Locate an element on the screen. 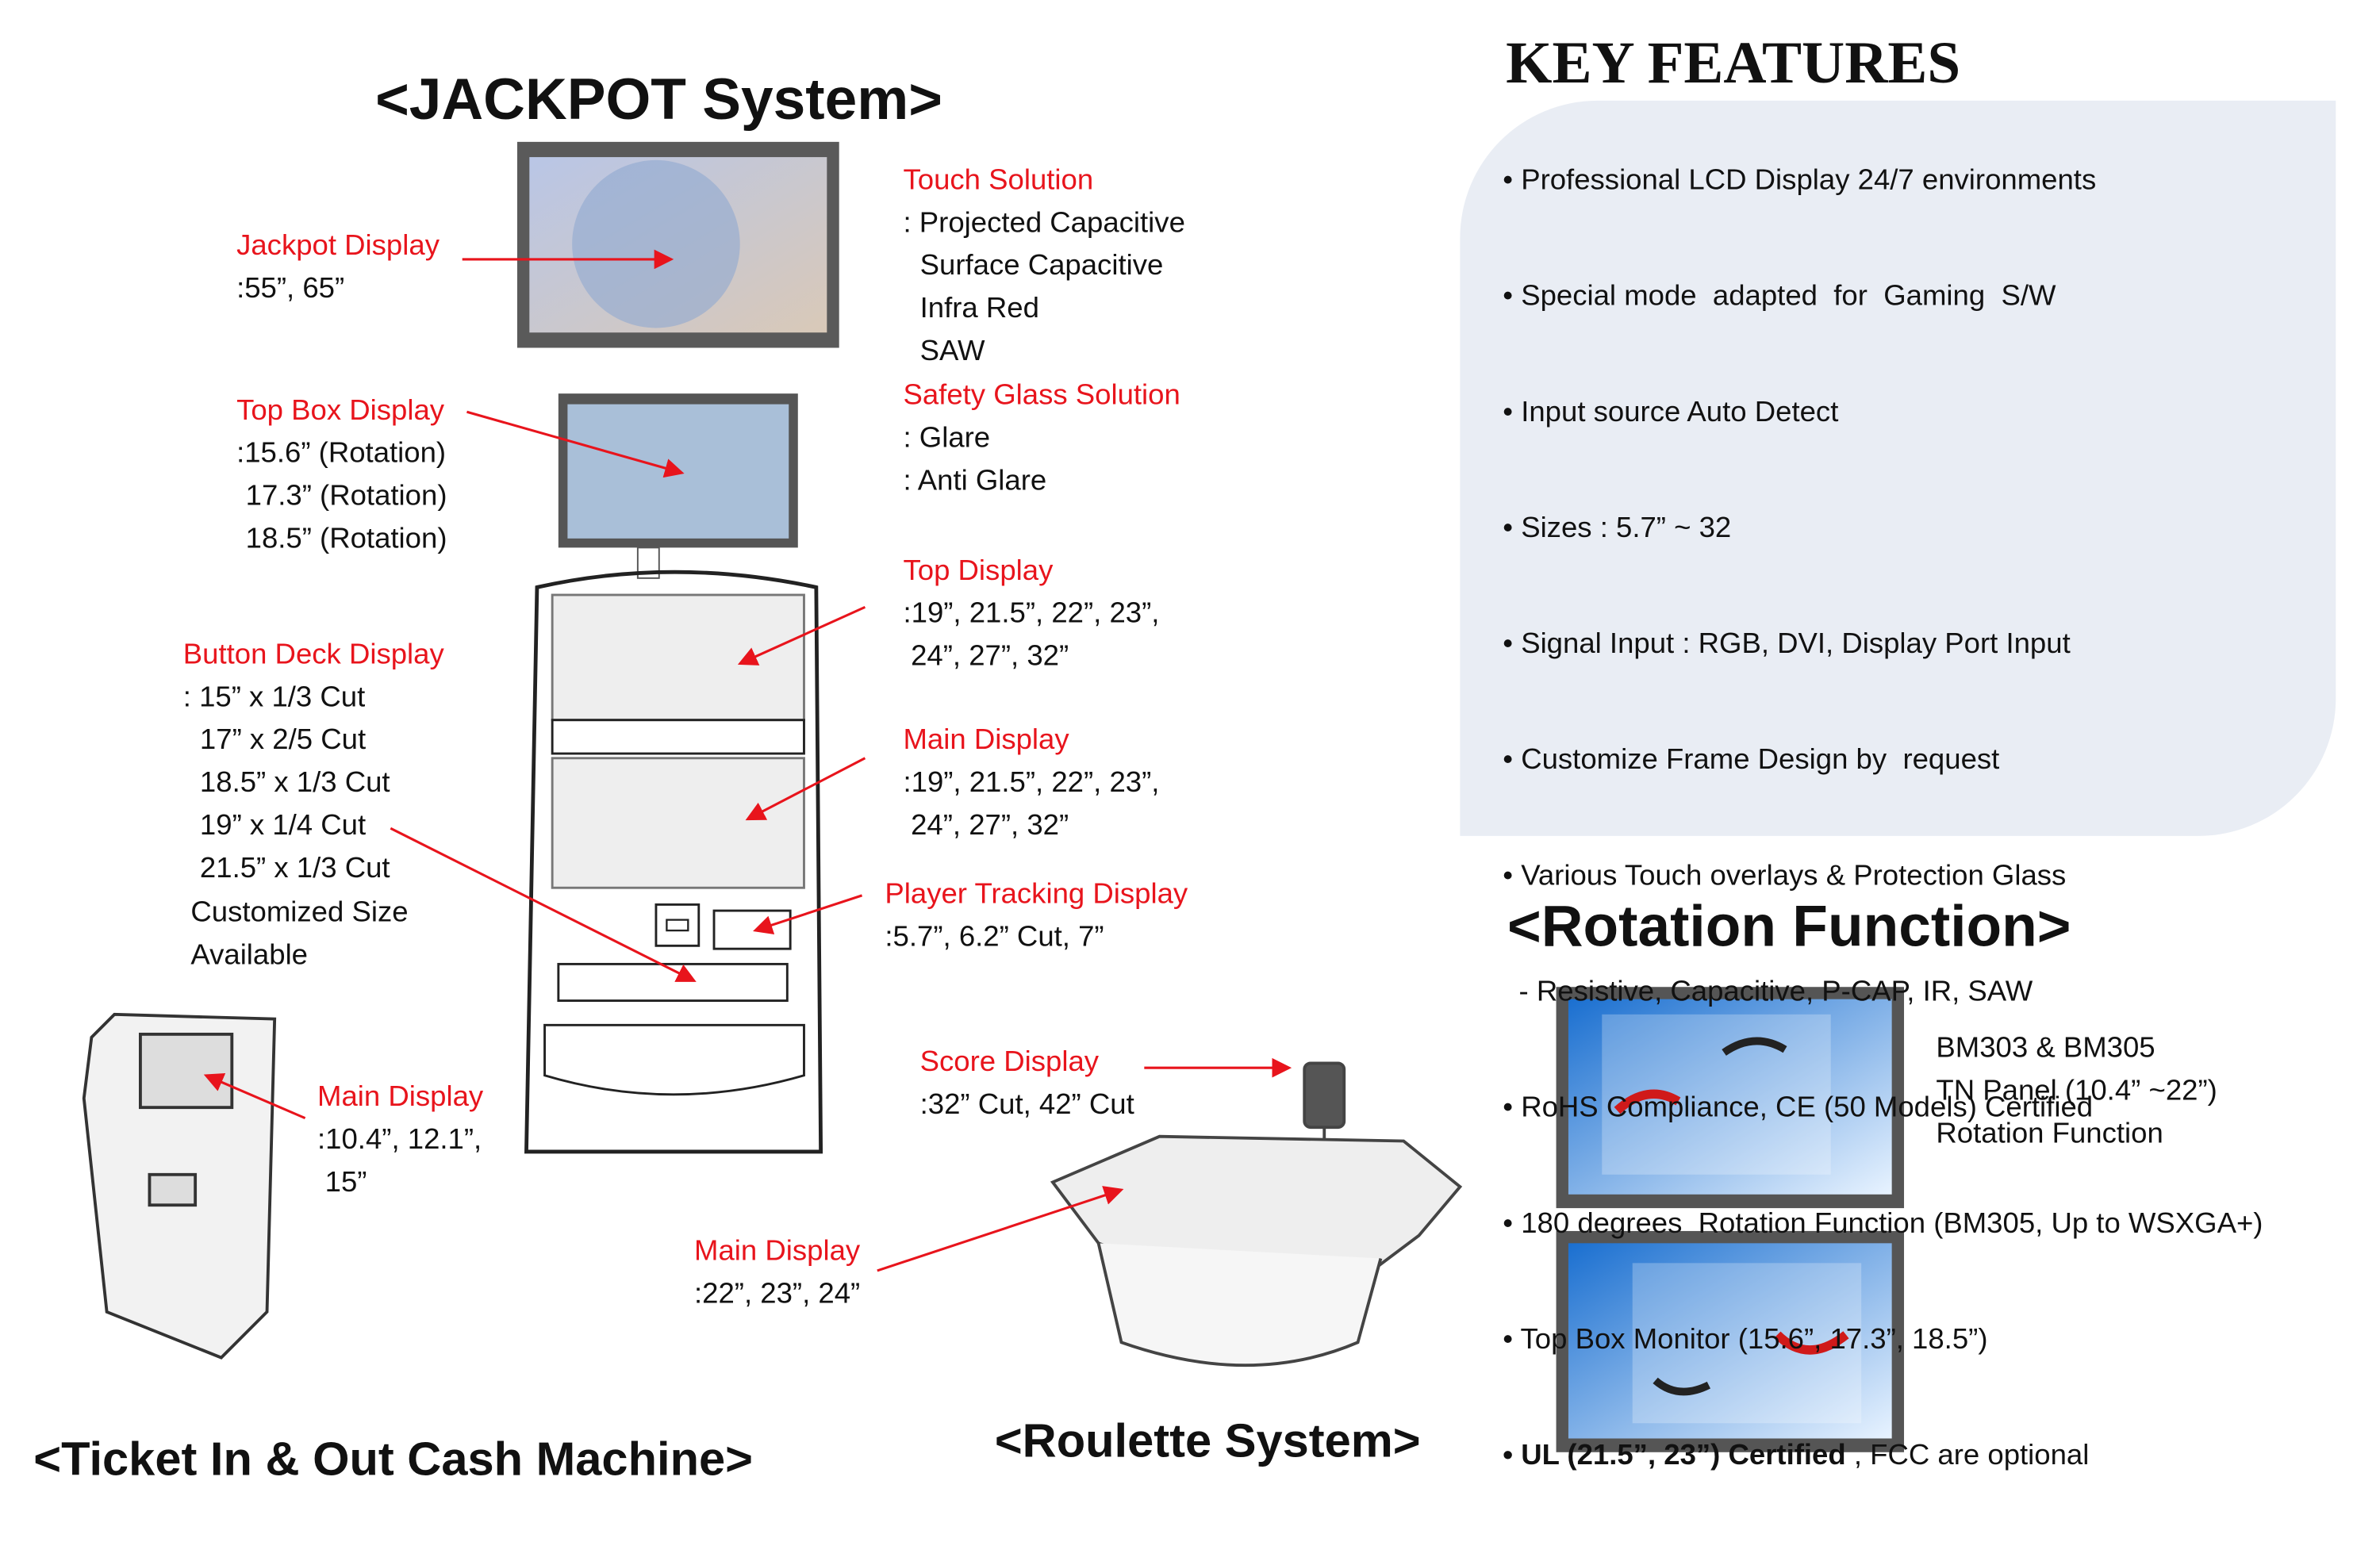 Image resolution: width=2380 pixels, height=1542 pixels. player-tracking-label: Player Tracking Display is located at coordinates (1036, 894).